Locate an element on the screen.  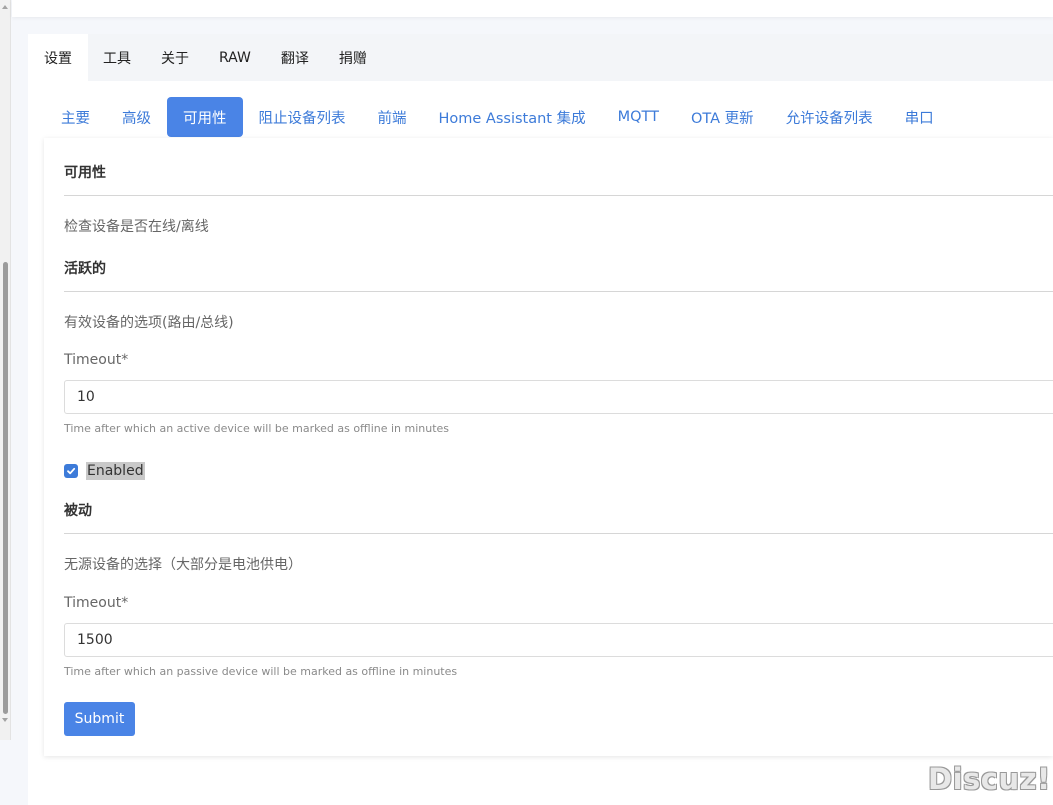
tab-about: 关于 is located at coordinates (175, 57).